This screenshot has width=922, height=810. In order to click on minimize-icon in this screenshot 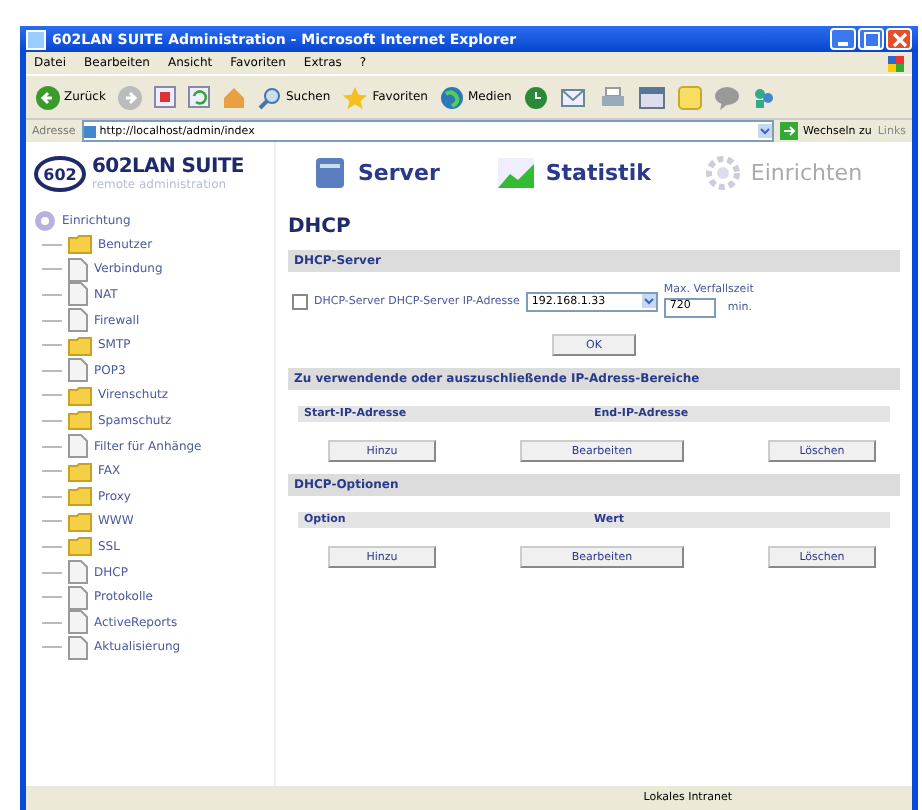, I will do `click(843, 44)`.